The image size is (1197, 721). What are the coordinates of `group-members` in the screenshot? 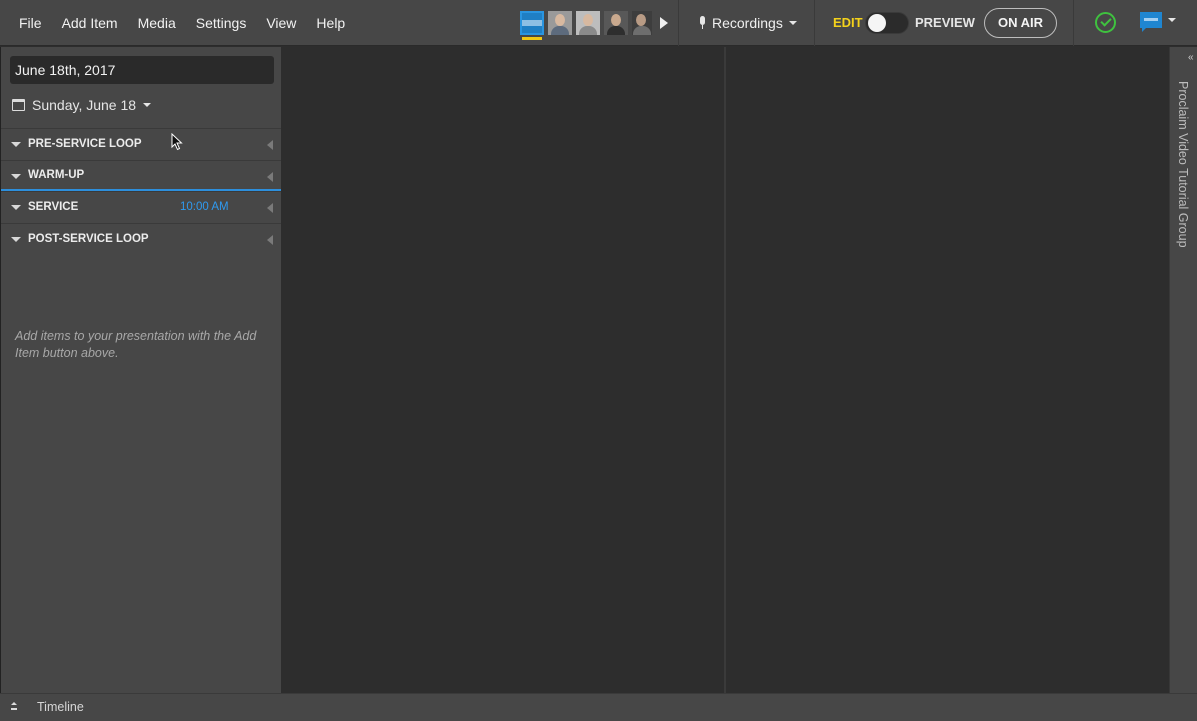 It's located at (594, 25).